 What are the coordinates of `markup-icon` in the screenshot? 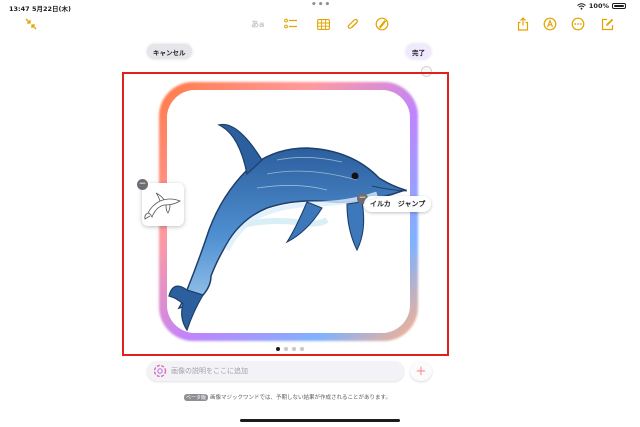 It's located at (550, 24).